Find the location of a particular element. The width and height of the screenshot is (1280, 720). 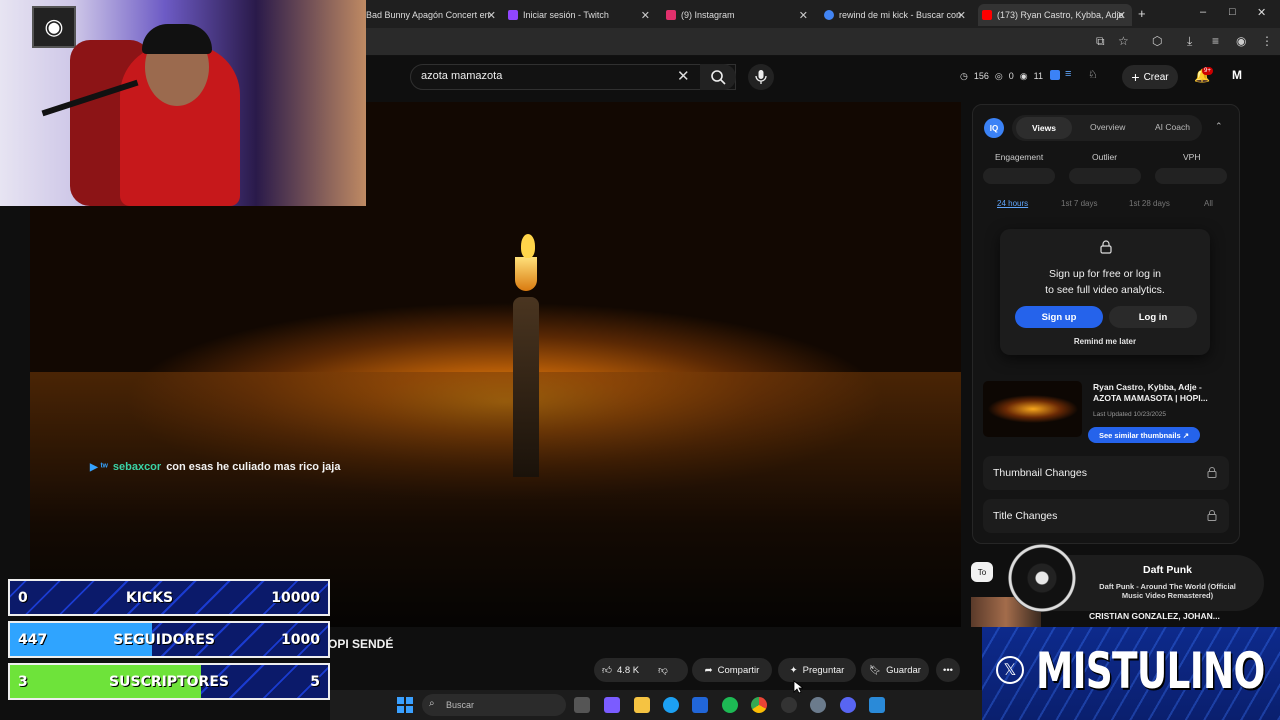

trophy-icon: ♘ is located at coordinates (1093, 74).